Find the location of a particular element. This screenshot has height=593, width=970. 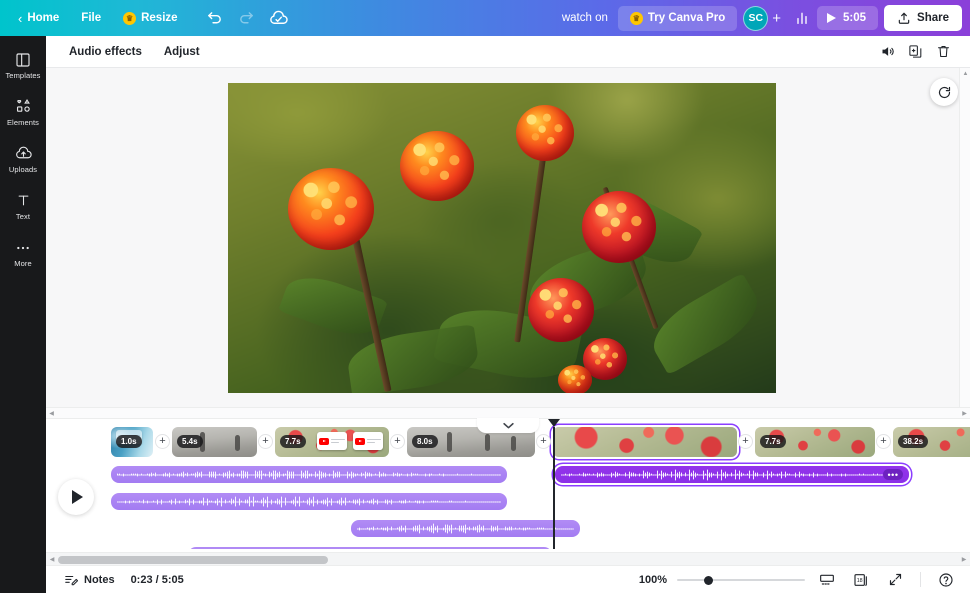

undo-icon is located at coordinates (214, 17).